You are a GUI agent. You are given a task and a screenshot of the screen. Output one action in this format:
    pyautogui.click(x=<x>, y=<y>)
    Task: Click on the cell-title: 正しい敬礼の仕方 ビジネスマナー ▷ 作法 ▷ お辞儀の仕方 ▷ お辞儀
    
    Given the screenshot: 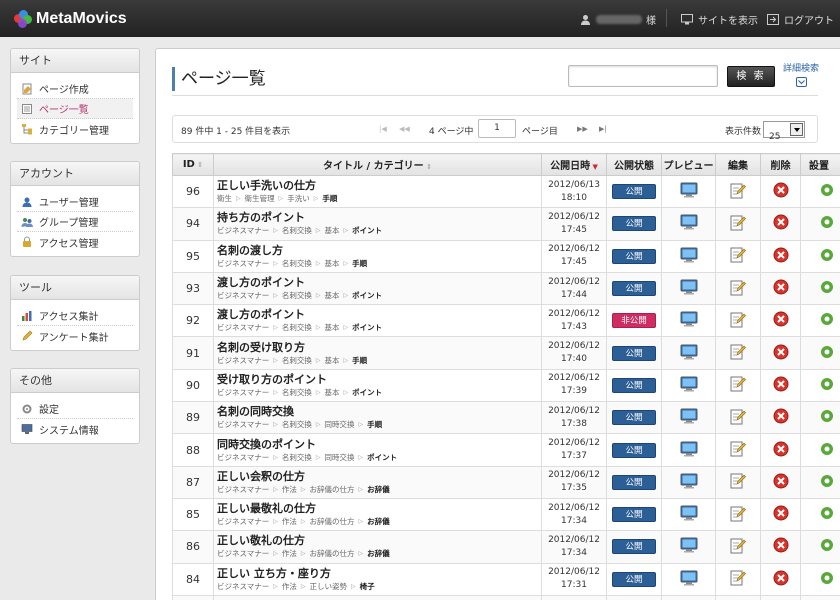 What is the action you would take?
    pyautogui.click(x=377, y=547)
    